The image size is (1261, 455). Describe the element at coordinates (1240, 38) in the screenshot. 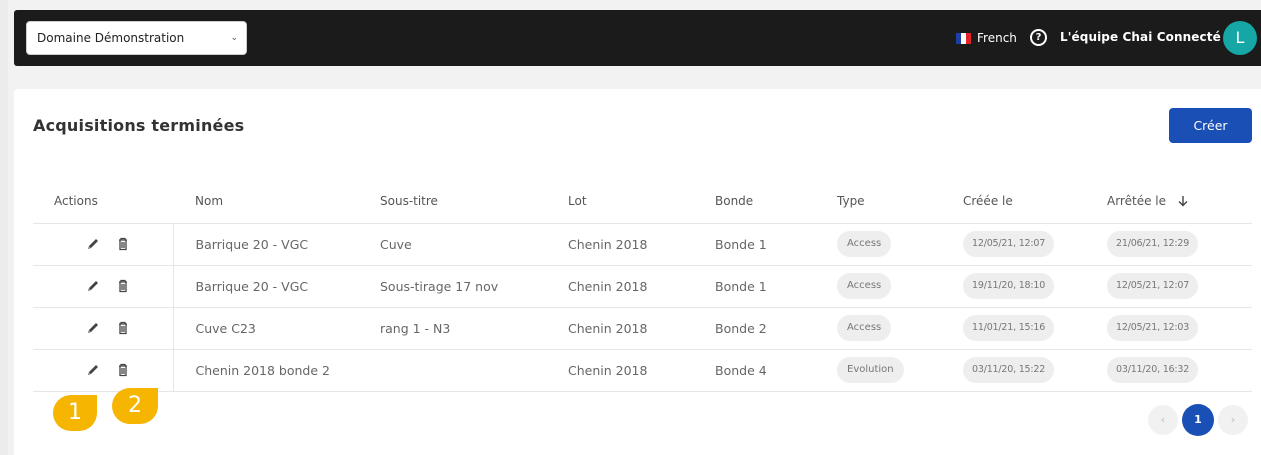

I see `avatar: L` at that location.